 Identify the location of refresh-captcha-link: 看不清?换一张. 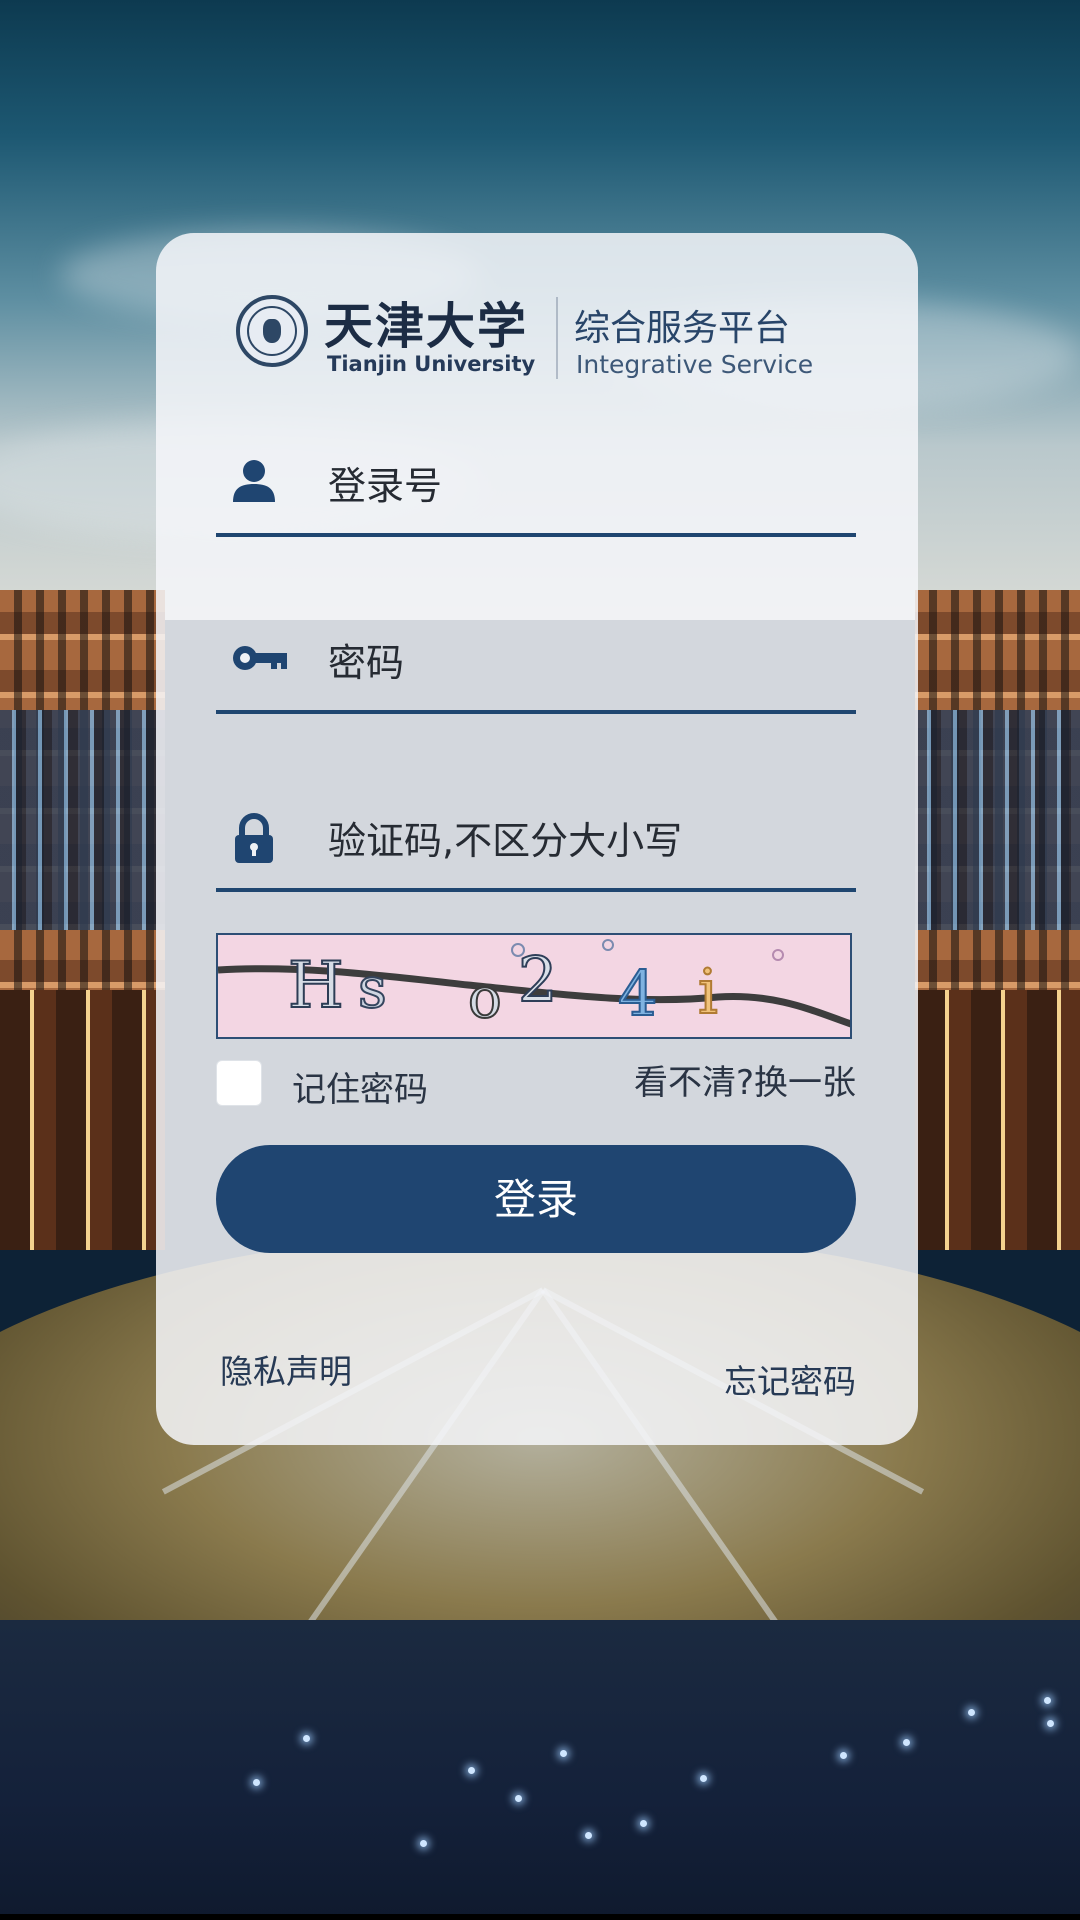
(745, 1079).